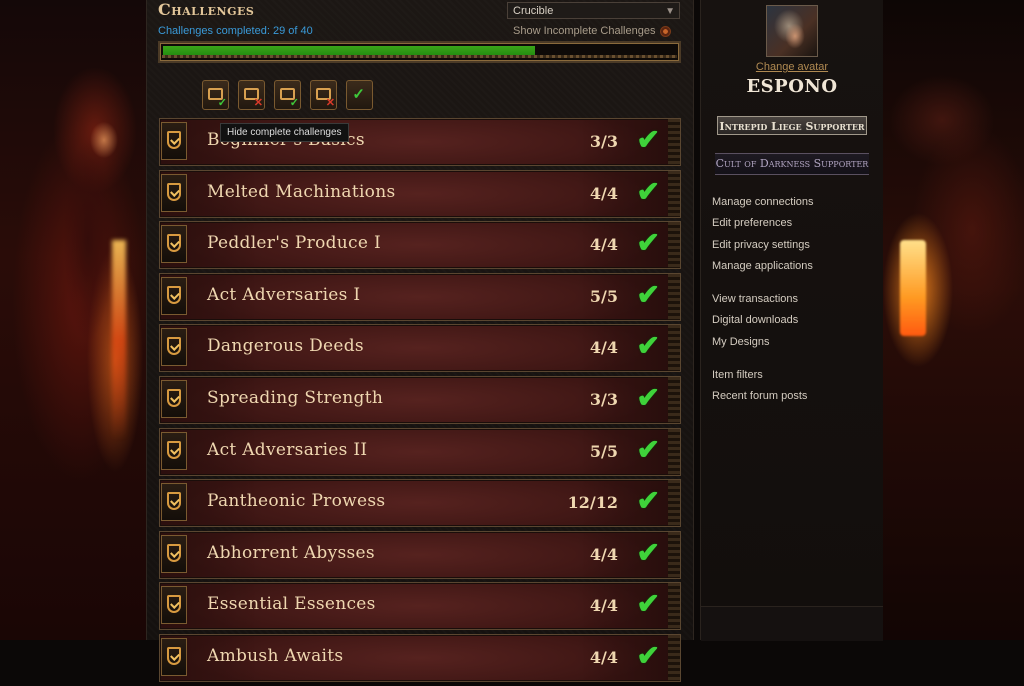  What do you see at coordinates (296, 501) in the screenshot?
I see `challenge-name: Pantheonic Prowess` at bounding box center [296, 501].